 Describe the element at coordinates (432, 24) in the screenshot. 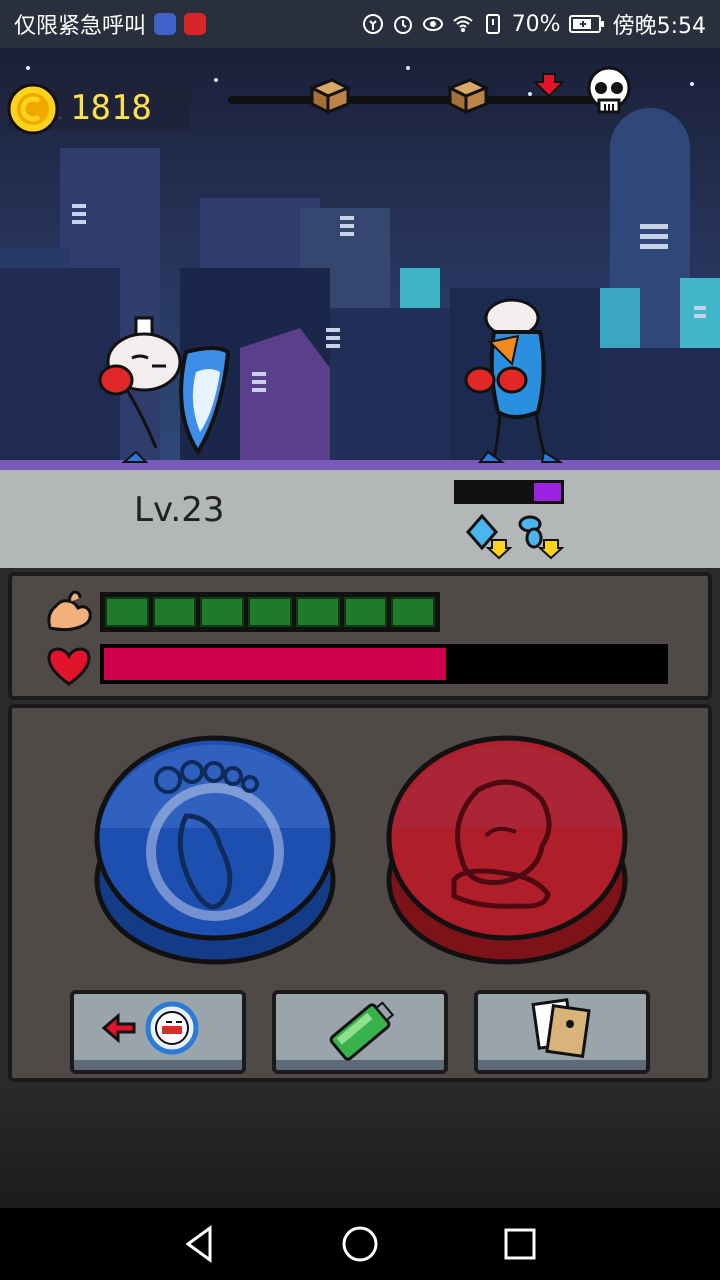

I see `eye-icon` at that location.